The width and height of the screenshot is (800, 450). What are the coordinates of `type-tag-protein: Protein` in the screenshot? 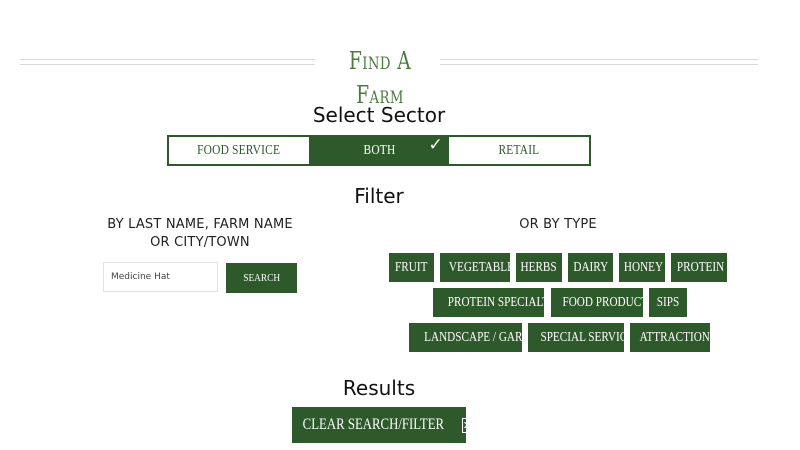 It's located at (699, 267).